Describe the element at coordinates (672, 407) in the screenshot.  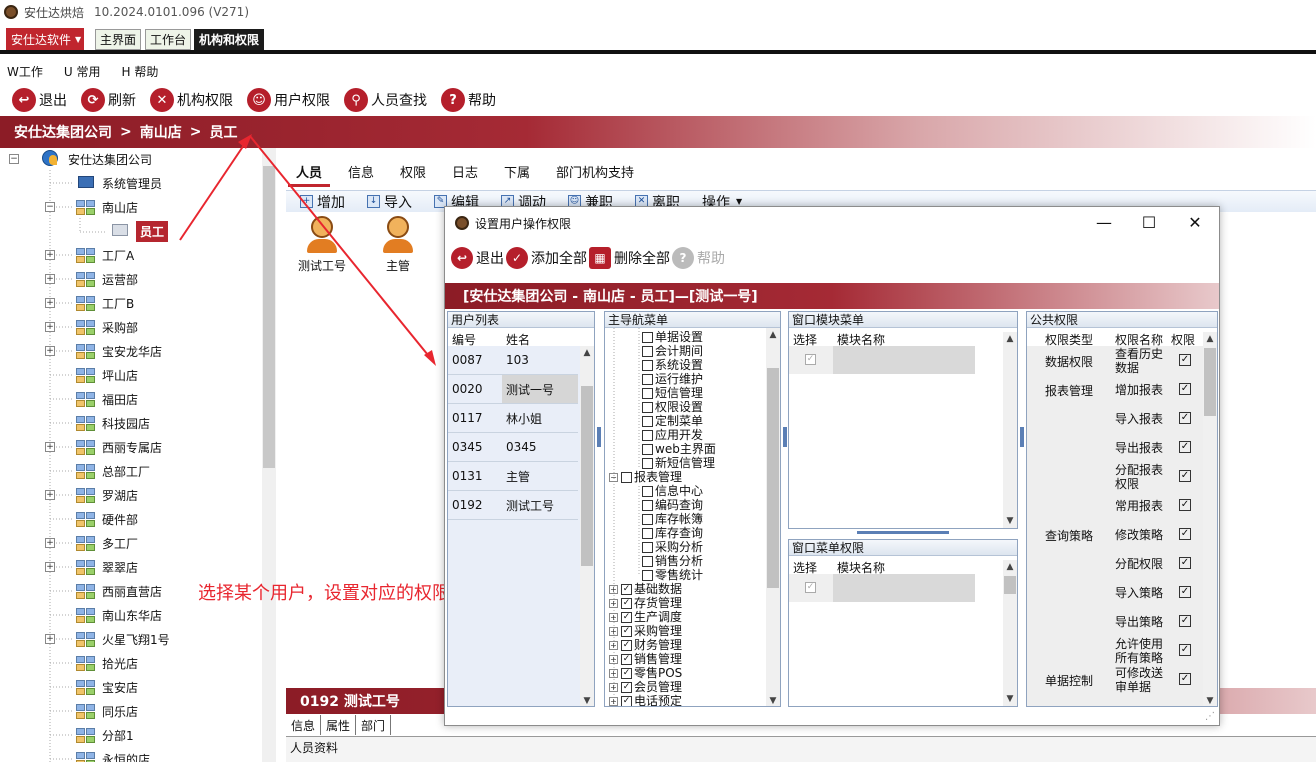
I see `nav-menu-item: 权限设置` at that location.